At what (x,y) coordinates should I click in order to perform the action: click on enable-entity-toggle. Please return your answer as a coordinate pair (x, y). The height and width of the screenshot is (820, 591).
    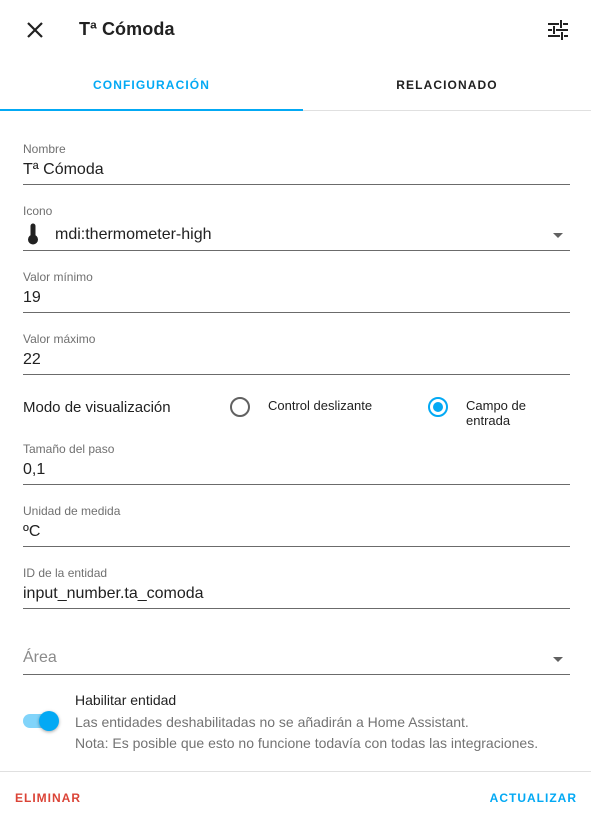
    Looking at the image, I should click on (41, 721).